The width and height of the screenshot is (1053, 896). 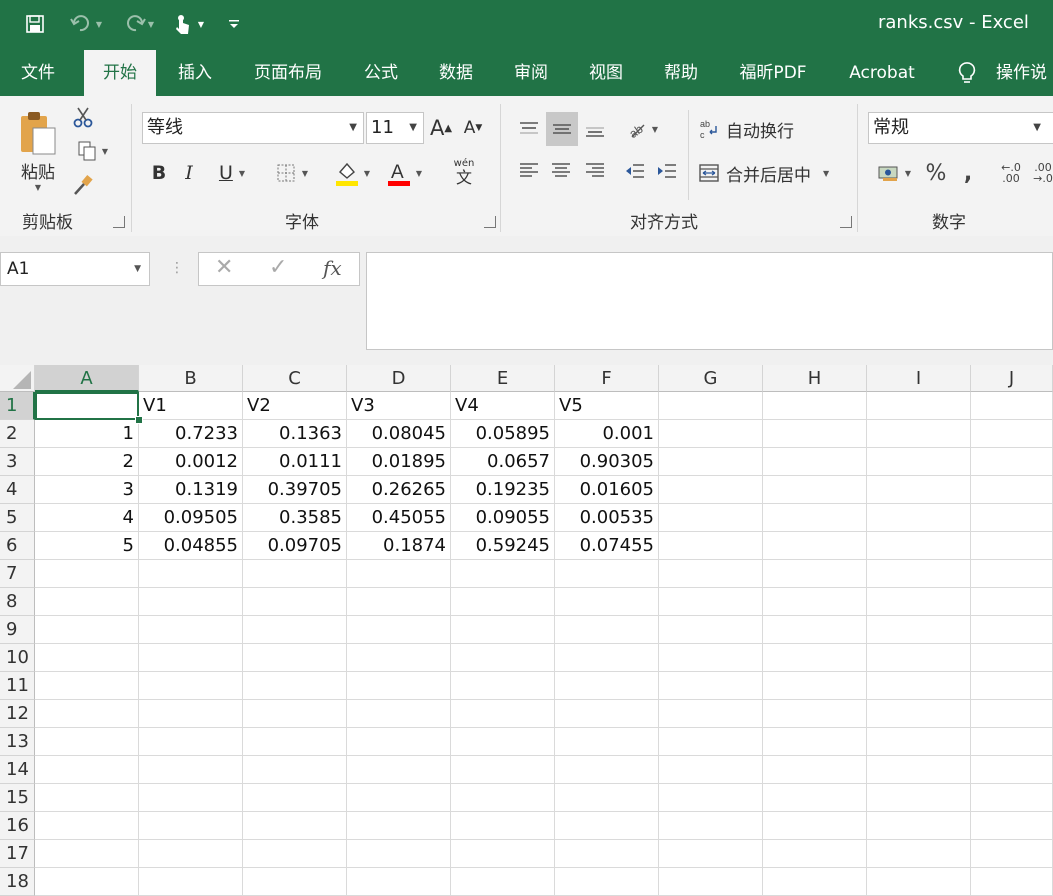 What do you see at coordinates (295, 518) in the screenshot?
I see `cell: 0.3585` at bounding box center [295, 518].